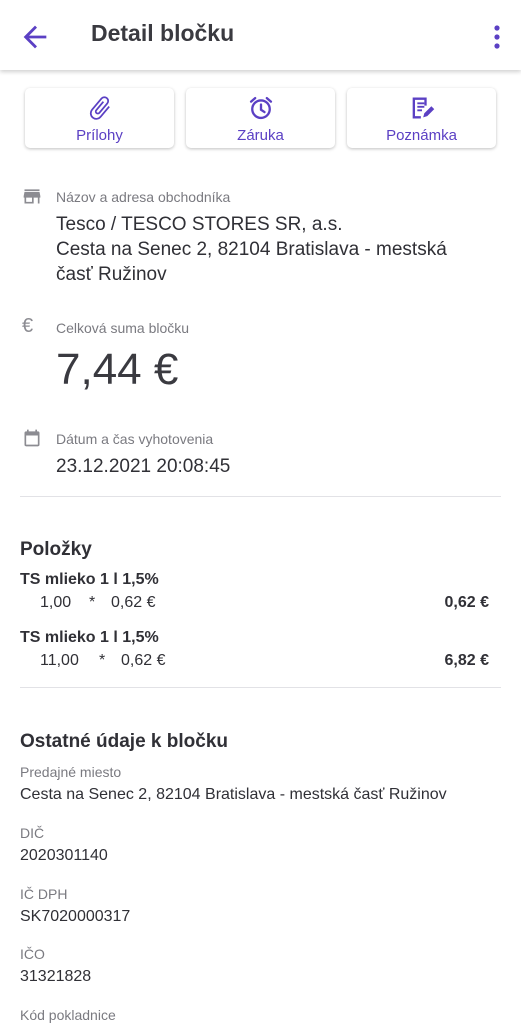  I want to click on merchant-label: Názov a adresa obchodníka, so click(143, 197).